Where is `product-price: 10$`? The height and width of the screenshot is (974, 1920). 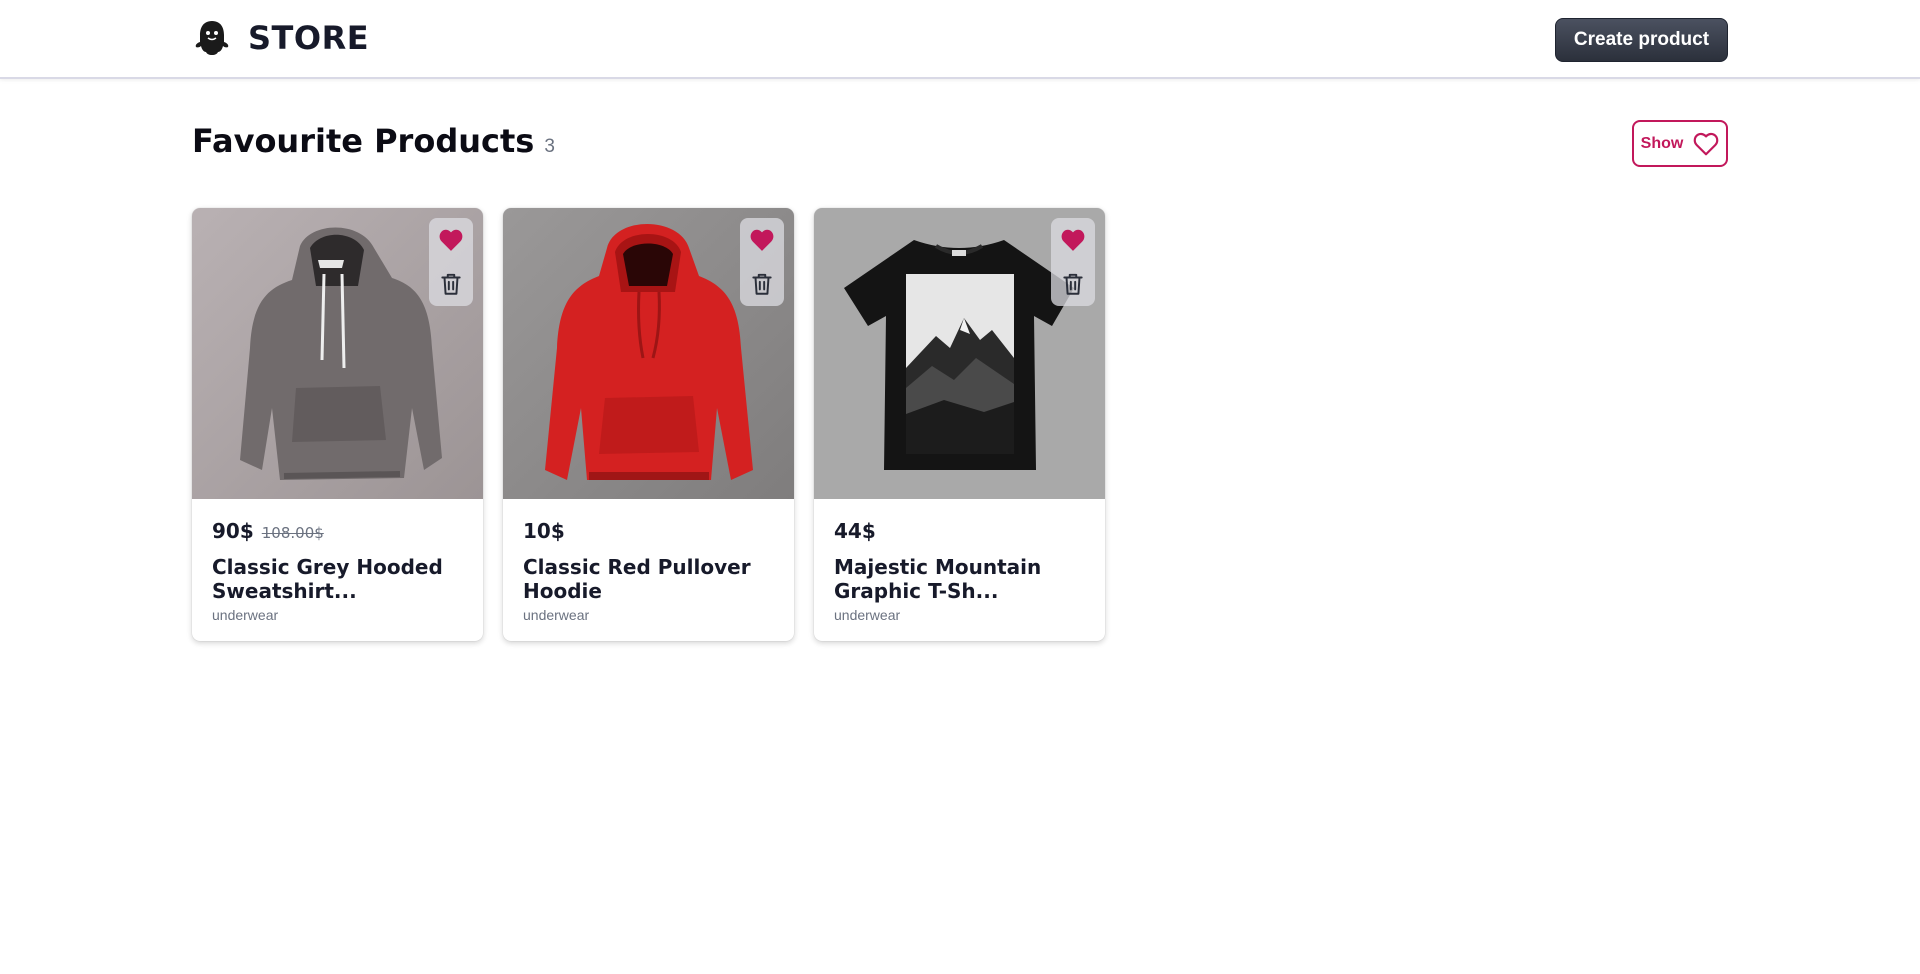 product-price: 10$ is located at coordinates (544, 531).